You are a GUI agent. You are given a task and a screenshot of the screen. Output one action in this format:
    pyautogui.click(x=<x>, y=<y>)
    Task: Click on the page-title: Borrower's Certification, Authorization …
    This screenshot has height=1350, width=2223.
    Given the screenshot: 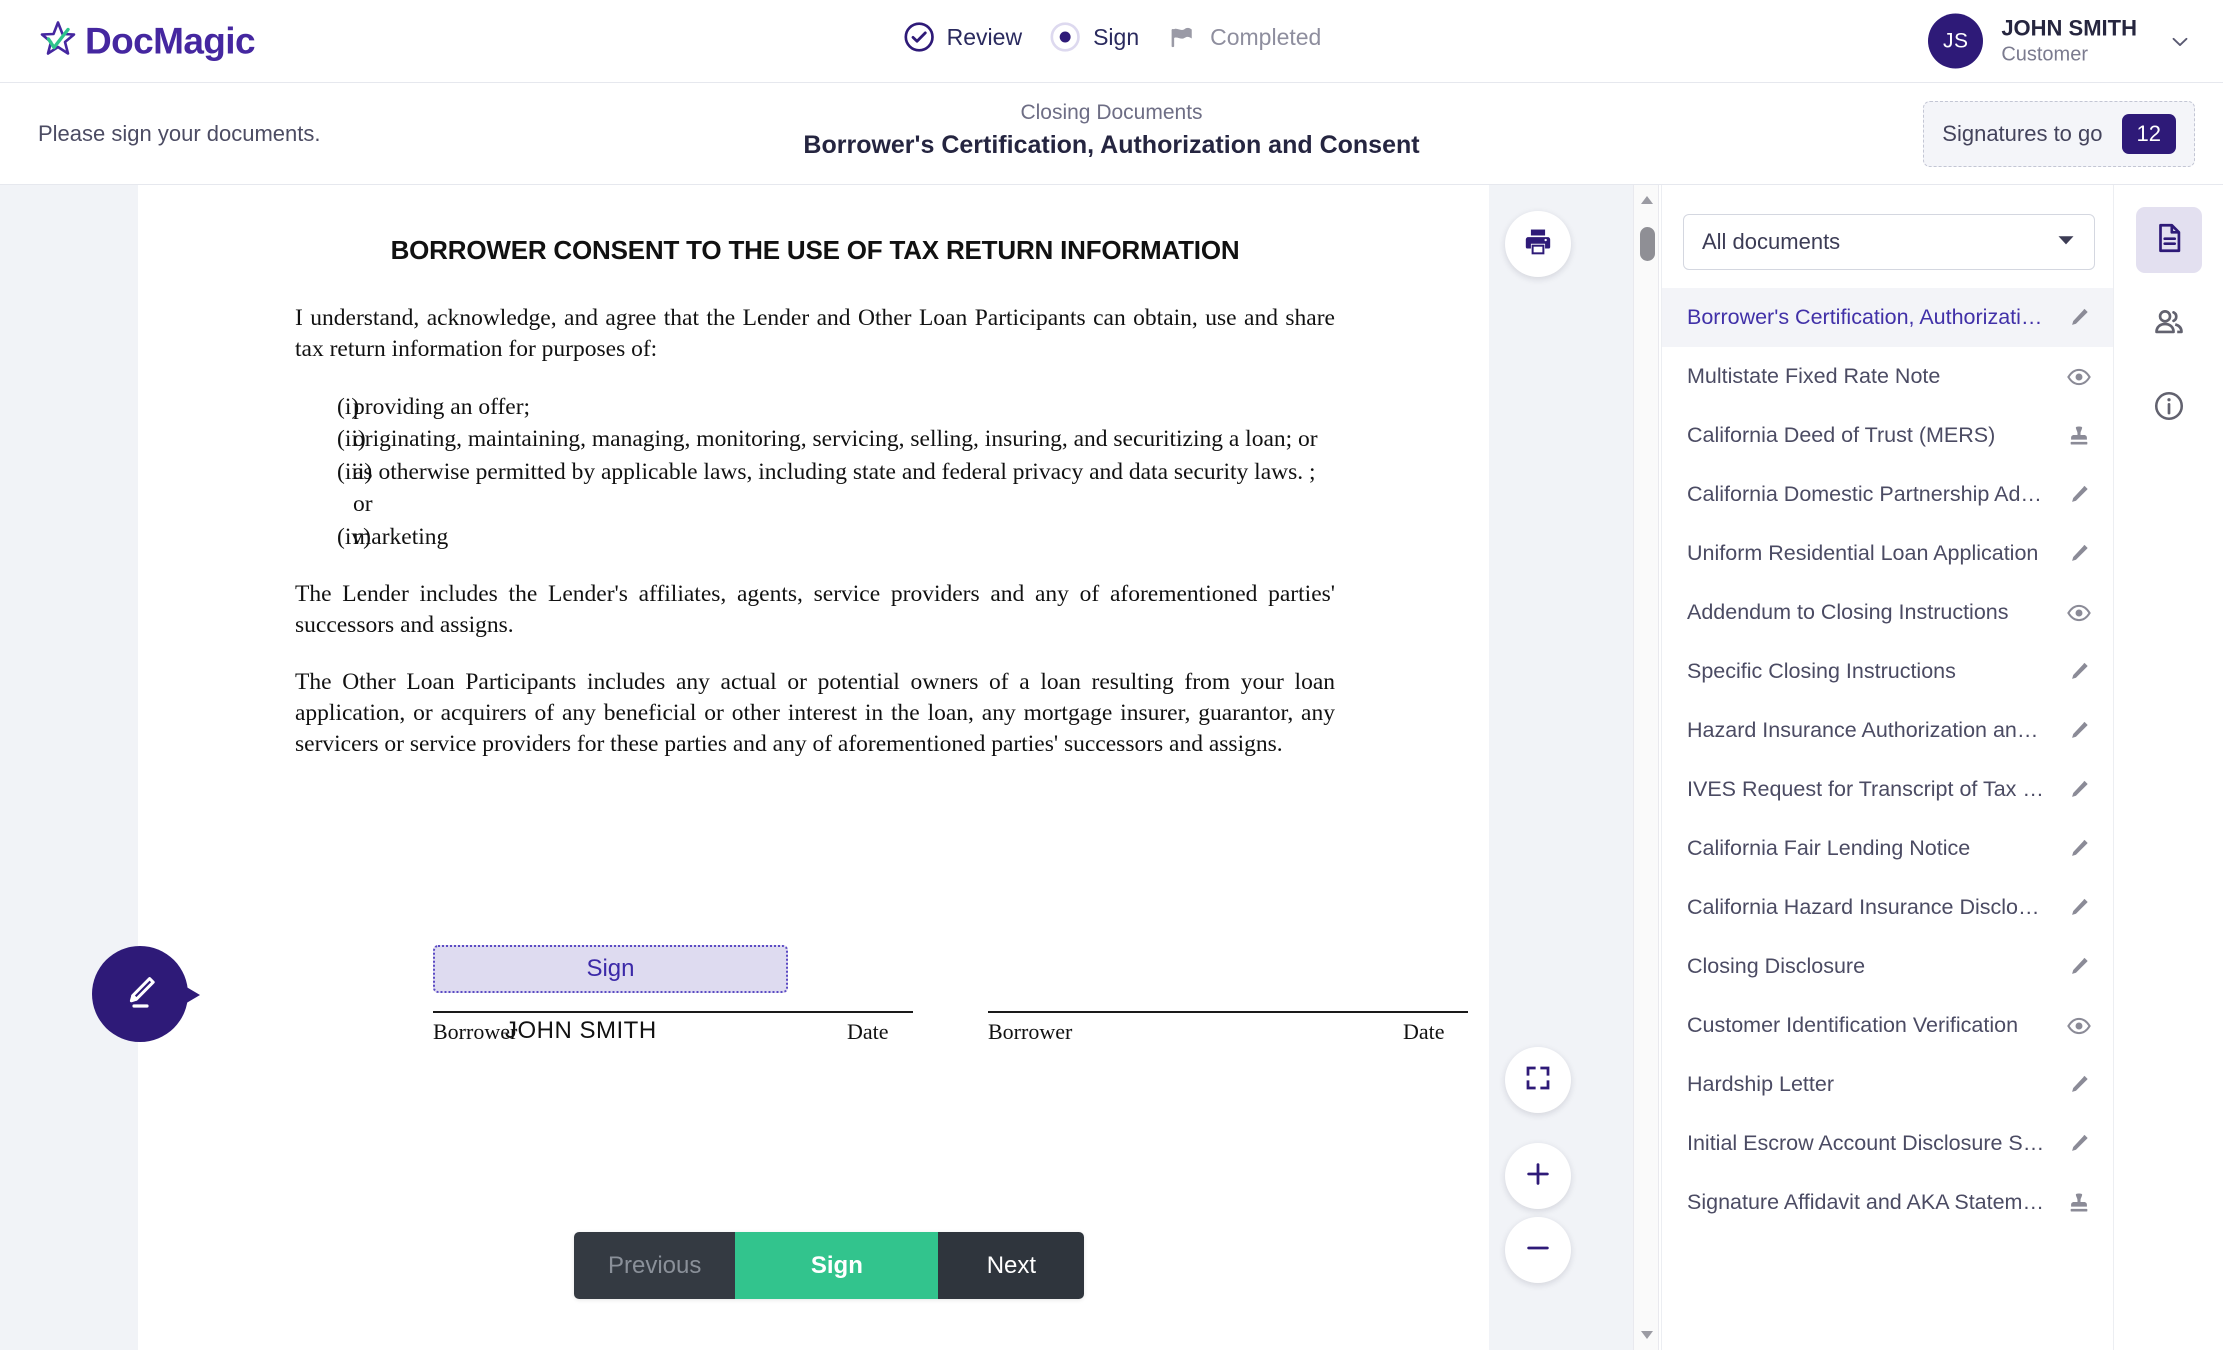 What is the action you would take?
    pyautogui.click(x=1111, y=145)
    